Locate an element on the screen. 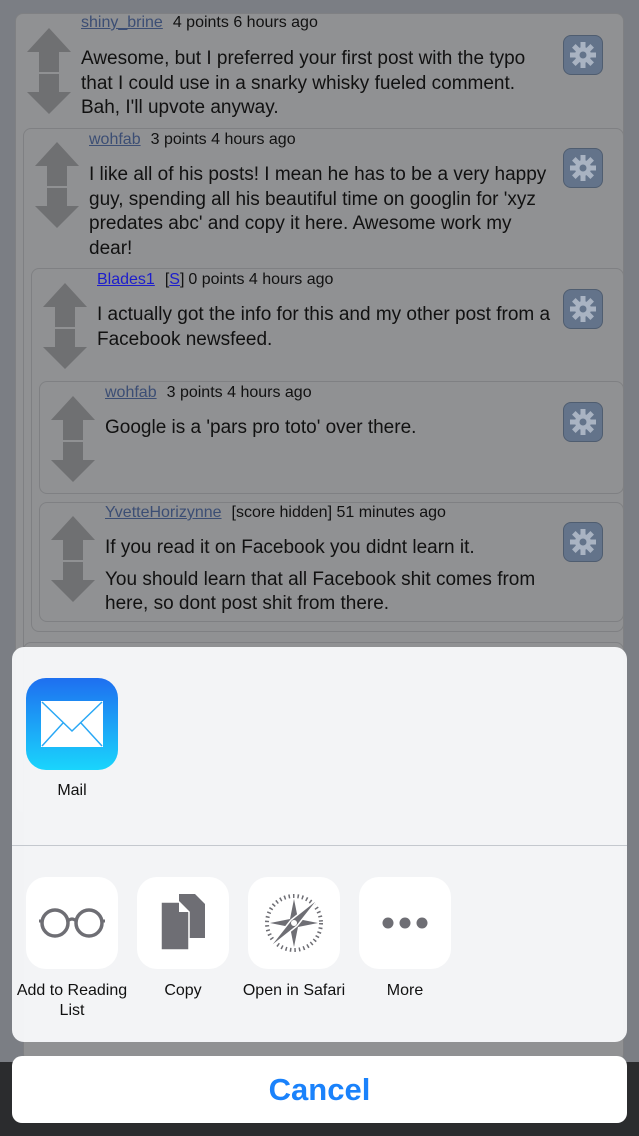 The width and height of the screenshot is (639, 1136). share-app-mail is located at coordinates (72, 724).